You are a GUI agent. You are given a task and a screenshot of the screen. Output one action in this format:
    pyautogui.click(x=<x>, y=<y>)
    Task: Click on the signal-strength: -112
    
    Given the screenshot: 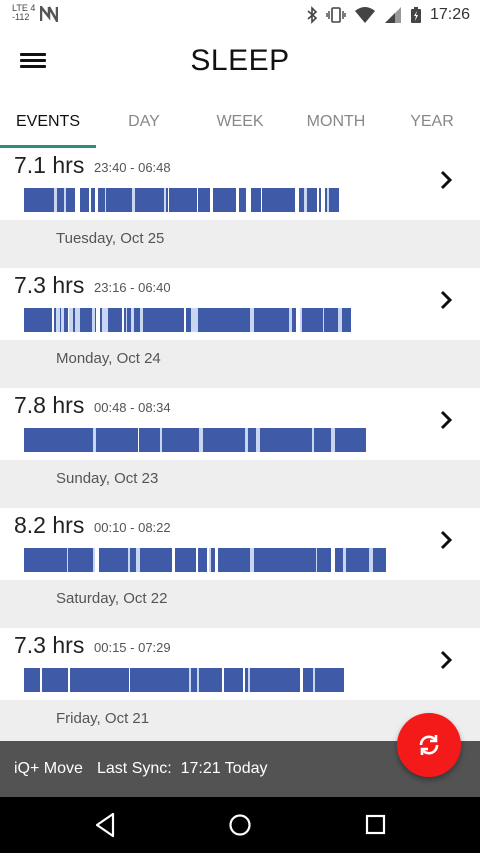 What is the action you would take?
    pyautogui.click(x=21, y=17)
    